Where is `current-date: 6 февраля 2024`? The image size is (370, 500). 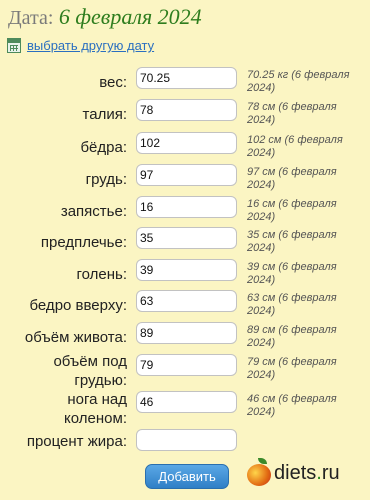
current-date: 6 февраля 2024 is located at coordinates (130, 16).